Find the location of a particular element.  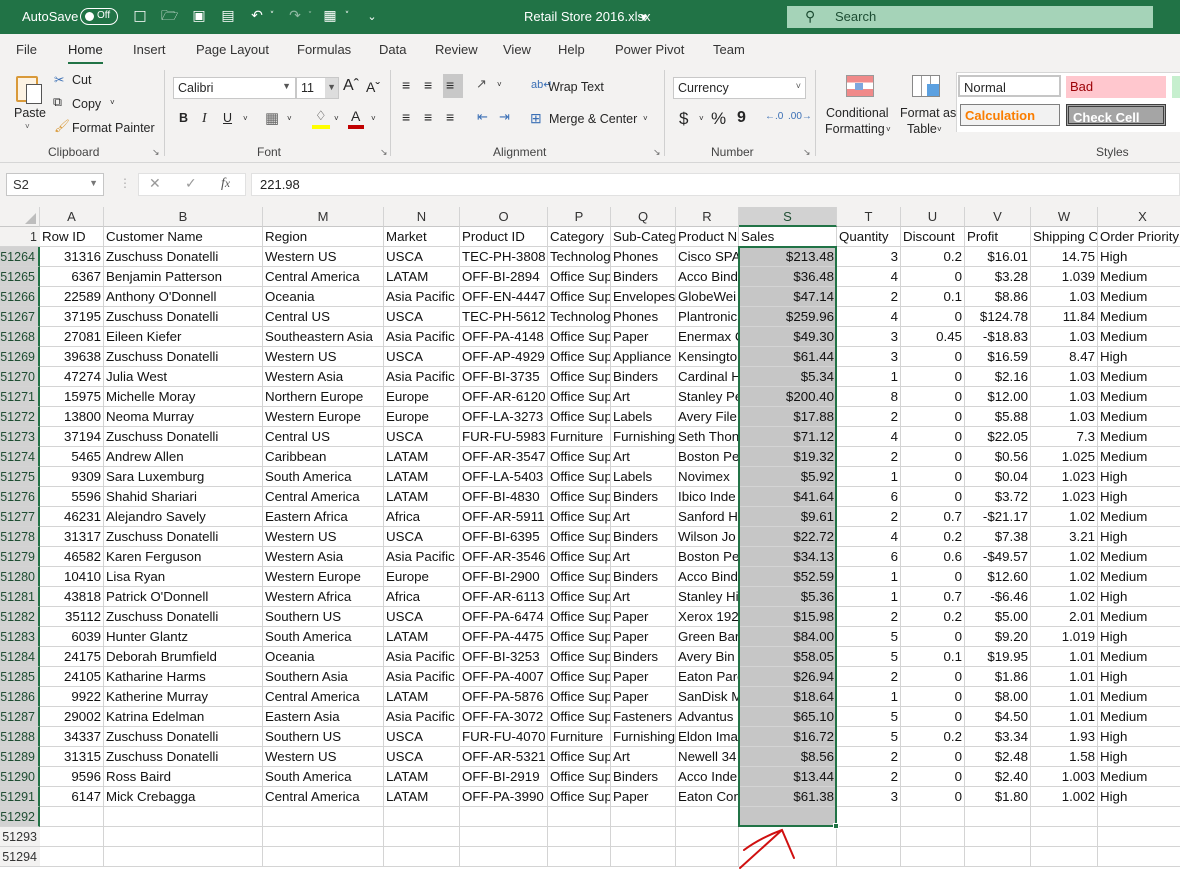

table-cell: Binders is located at coordinates (643, 277).